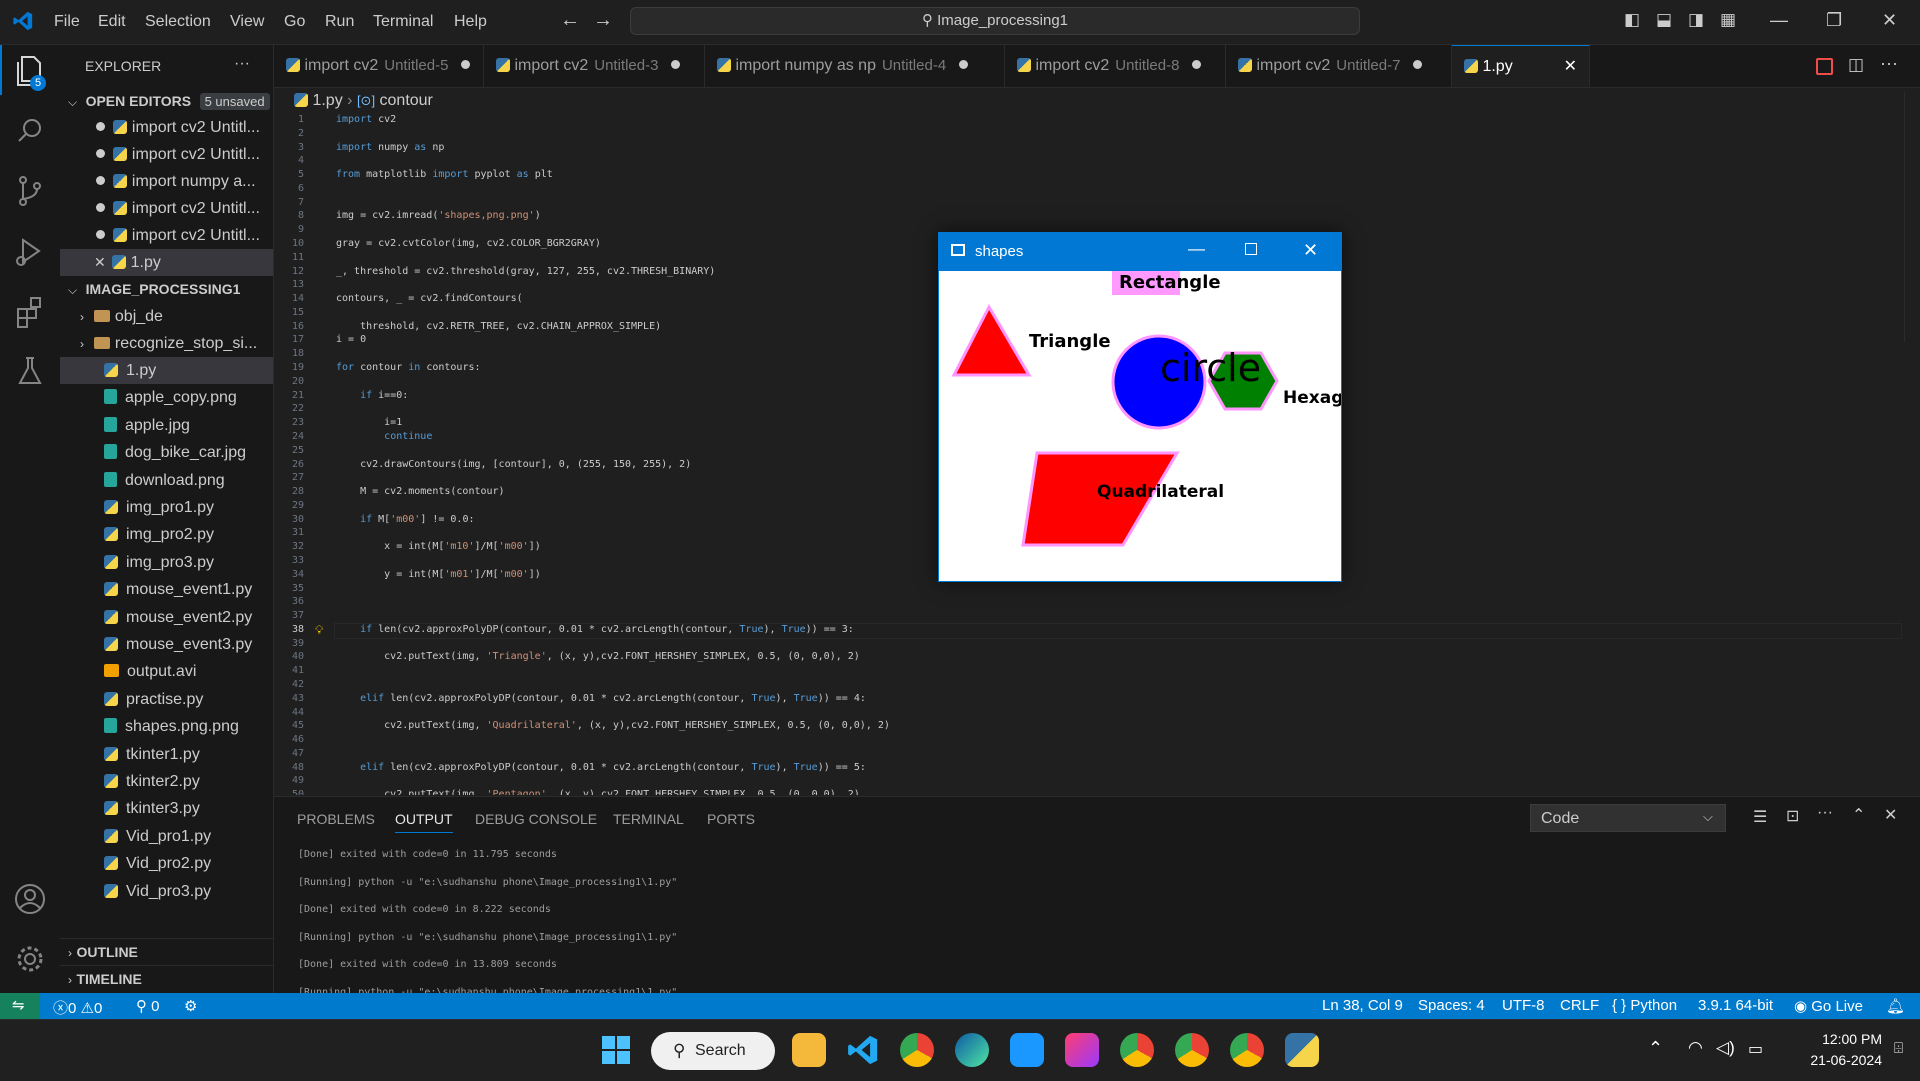 The height and width of the screenshot is (1081, 1920). I want to click on close-panel-icon: ✕, so click(1890, 815).